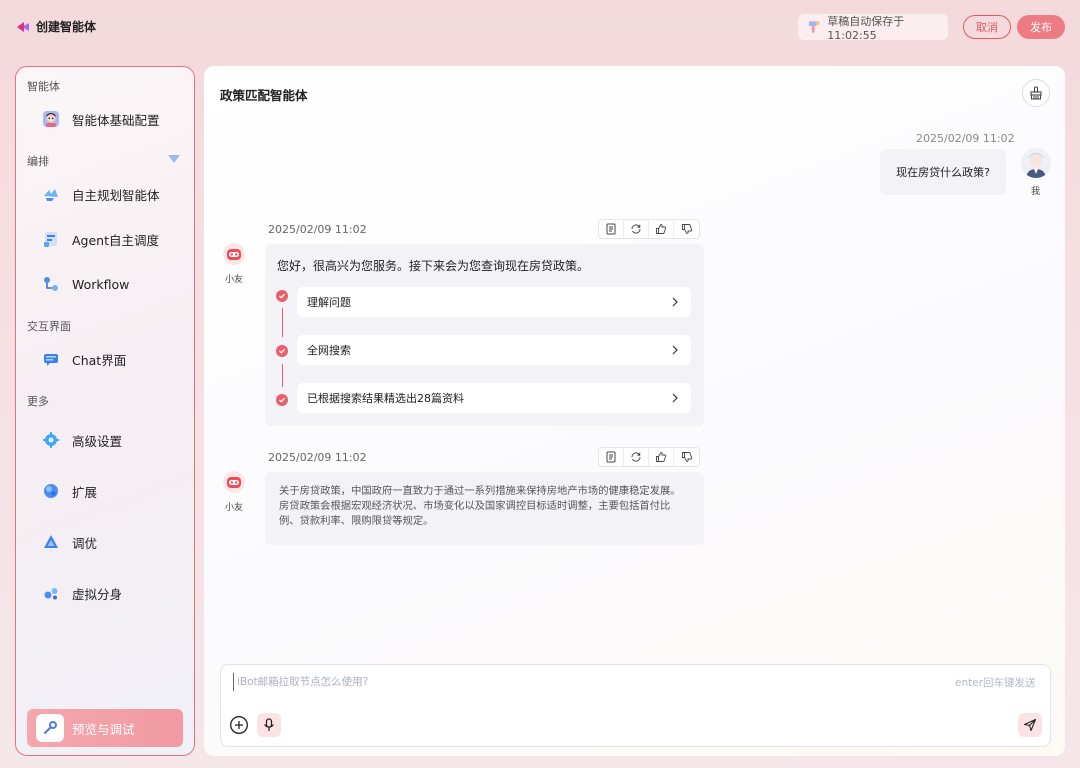 The height and width of the screenshot is (768, 1080). Describe the element at coordinates (329, 302) in the screenshot. I see `step-label: 理解问题` at that location.